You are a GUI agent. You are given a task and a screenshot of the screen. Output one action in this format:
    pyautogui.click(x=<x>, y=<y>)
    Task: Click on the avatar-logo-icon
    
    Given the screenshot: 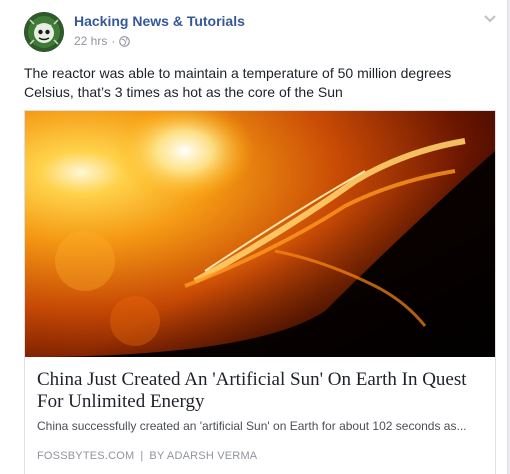 What is the action you would take?
    pyautogui.click(x=44, y=32)
    